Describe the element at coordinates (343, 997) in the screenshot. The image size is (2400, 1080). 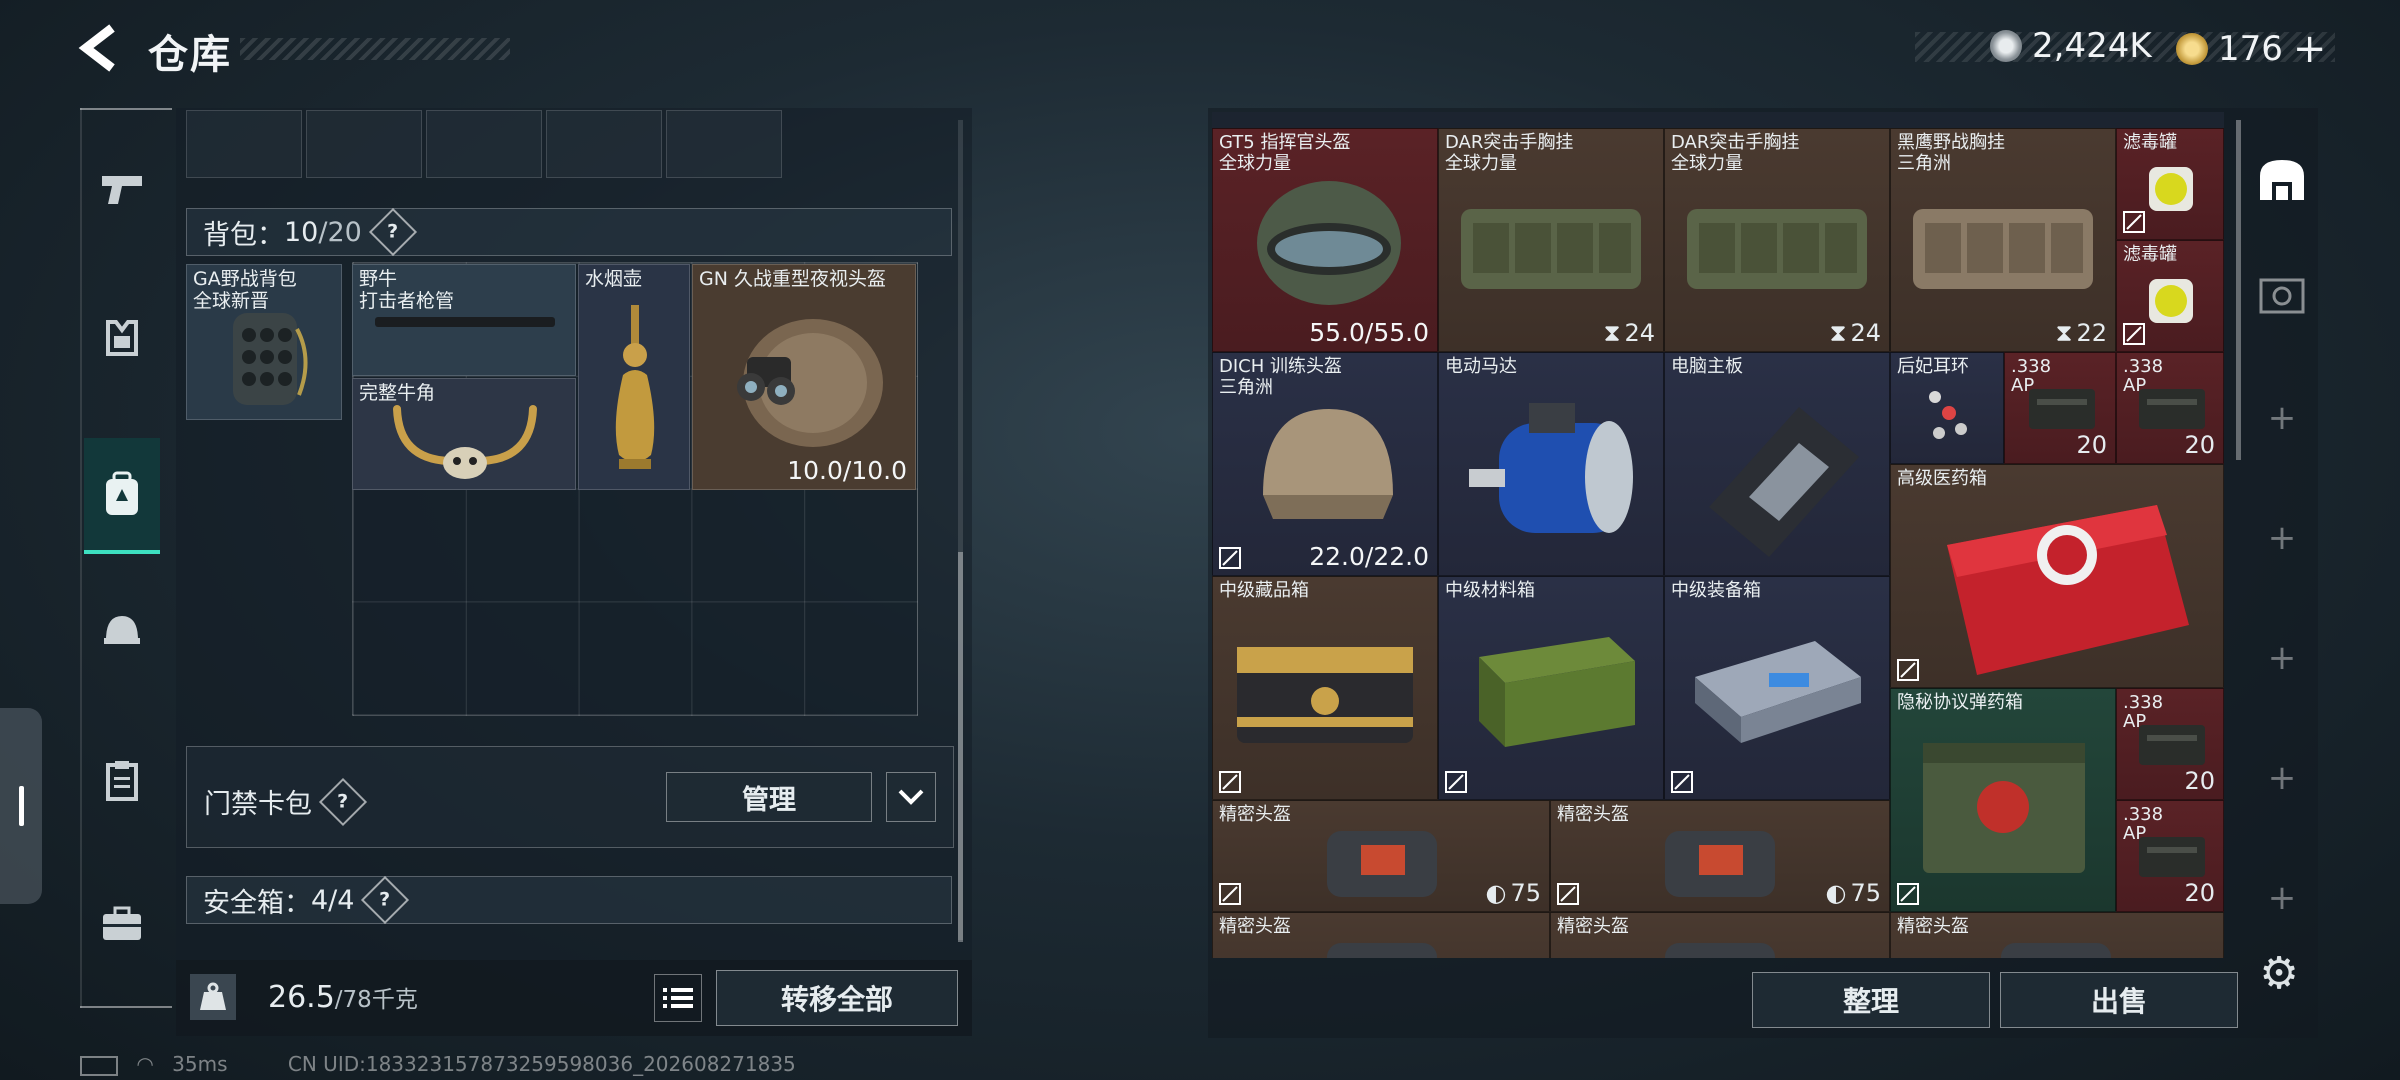
I see `weight-readout: 26.5/78千克` at that location.